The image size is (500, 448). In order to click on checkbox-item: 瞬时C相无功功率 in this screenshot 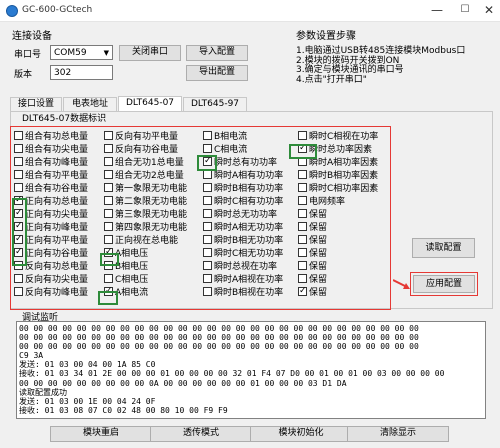, I will do `click(243, 254)`.